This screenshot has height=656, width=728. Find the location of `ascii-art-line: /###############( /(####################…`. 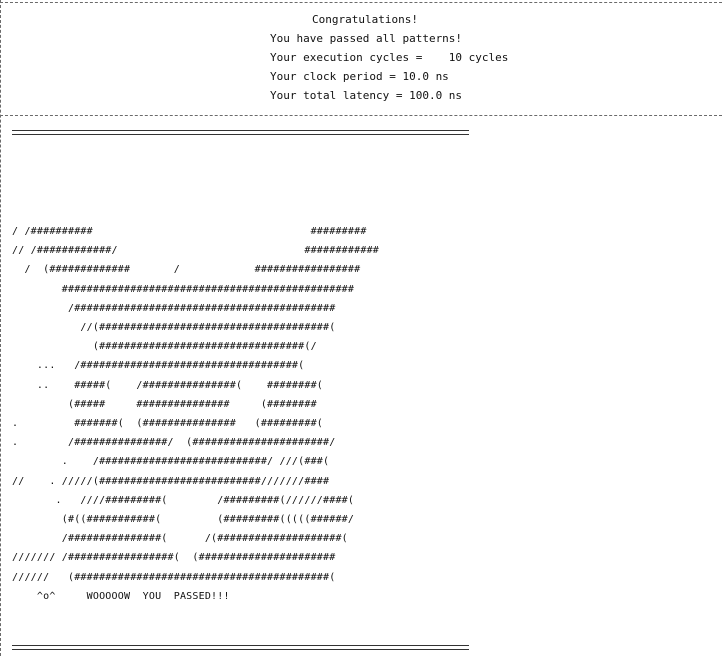

ascii-art-line: /###############( /(####################… is located at coordinates (180, 539).